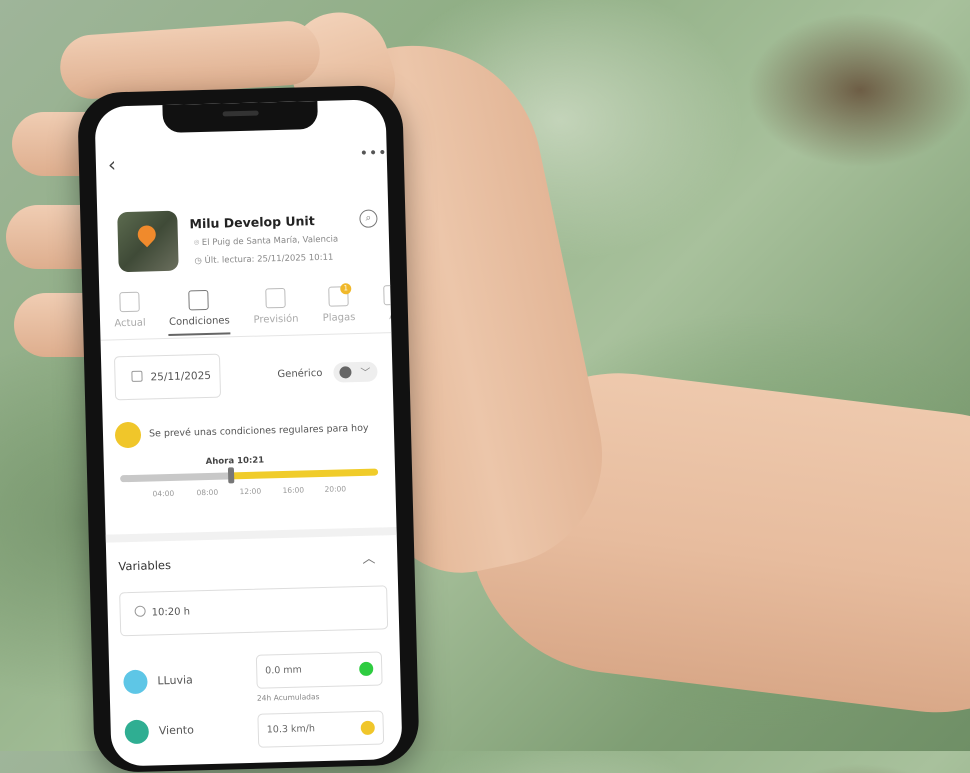 The width and height of the screenshot is (970, 773). I want to click on timeline-tick: 20:00, so click(335, 489).